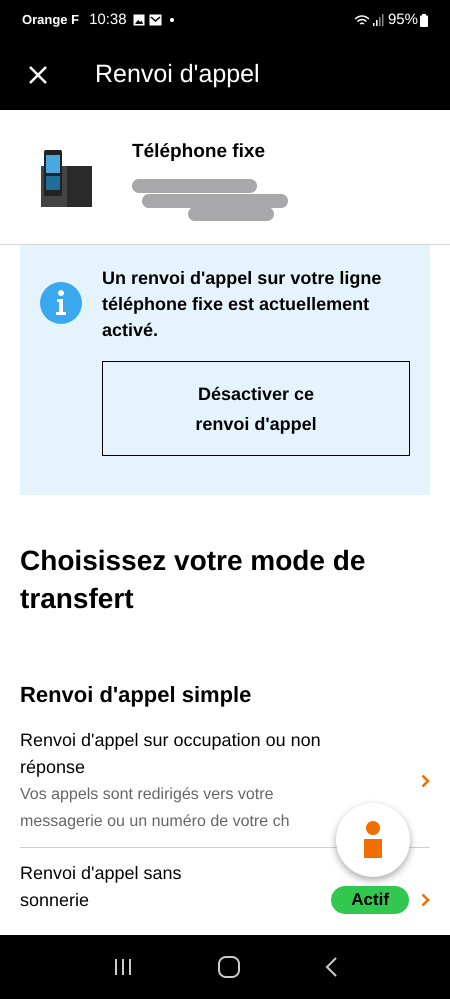  Describe the element at coordinates (122, 967) in the screenshot. I see `recent-apps-icon` at that location.